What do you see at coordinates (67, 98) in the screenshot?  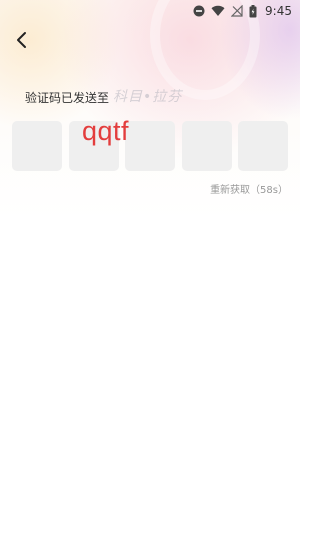 I see `code-sent-label: 验证码已发送至` at bounding box center [67, 98].